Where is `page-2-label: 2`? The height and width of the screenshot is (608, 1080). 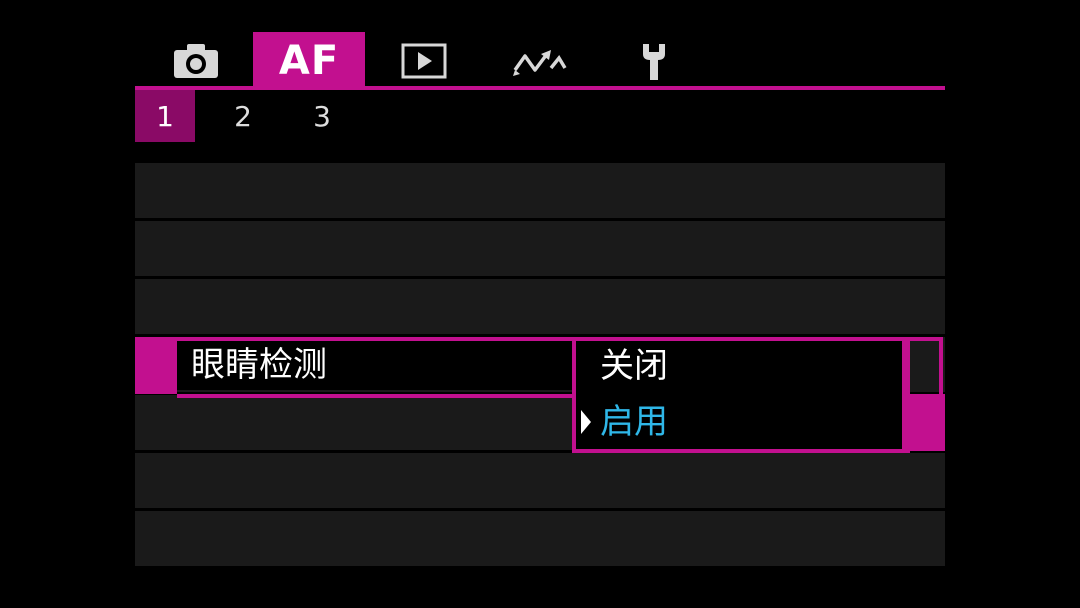 page-2-label: 2 is located at coordinates (243, 116).